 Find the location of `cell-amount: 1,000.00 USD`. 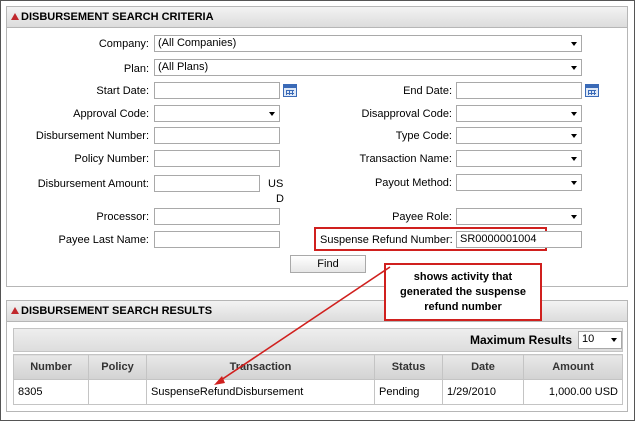

cell-amount: 1,000.00 USD is located at coordinates (573, 392).